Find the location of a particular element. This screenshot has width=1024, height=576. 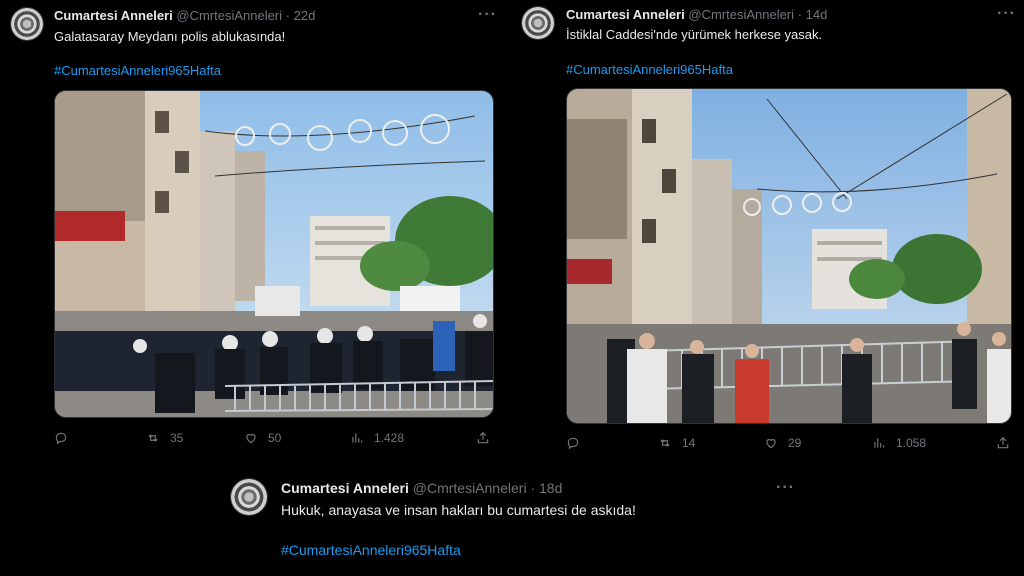

like-count: 50 is located at coordinates (275, 438).